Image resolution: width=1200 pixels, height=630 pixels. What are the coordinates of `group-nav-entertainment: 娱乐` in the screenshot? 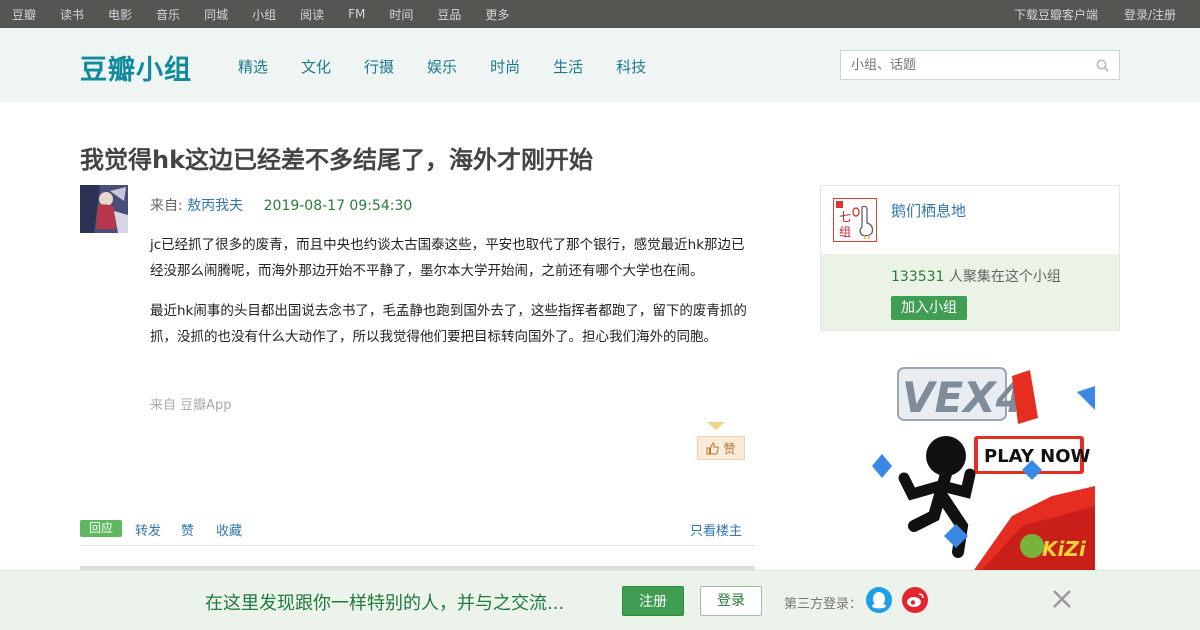 It's located at (442, 66).